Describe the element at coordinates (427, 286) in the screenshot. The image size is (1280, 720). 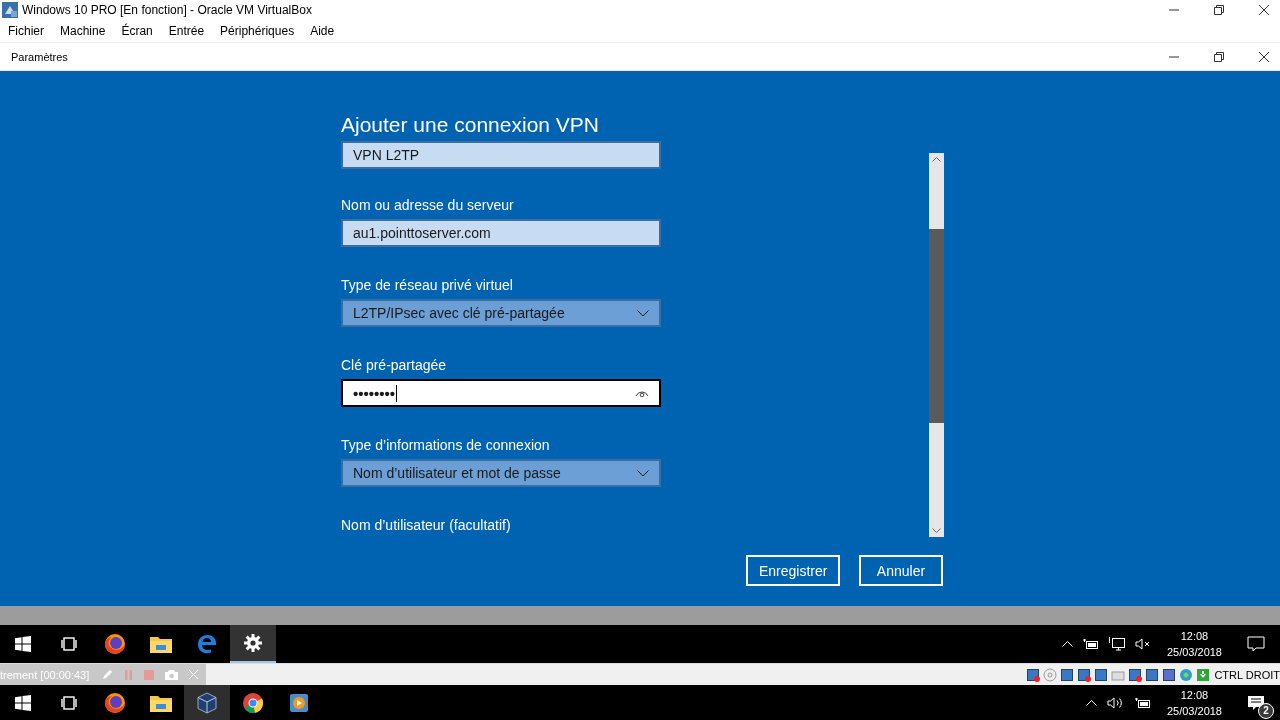
I see `field-label: Type de réseau privé virtuel` at that location.